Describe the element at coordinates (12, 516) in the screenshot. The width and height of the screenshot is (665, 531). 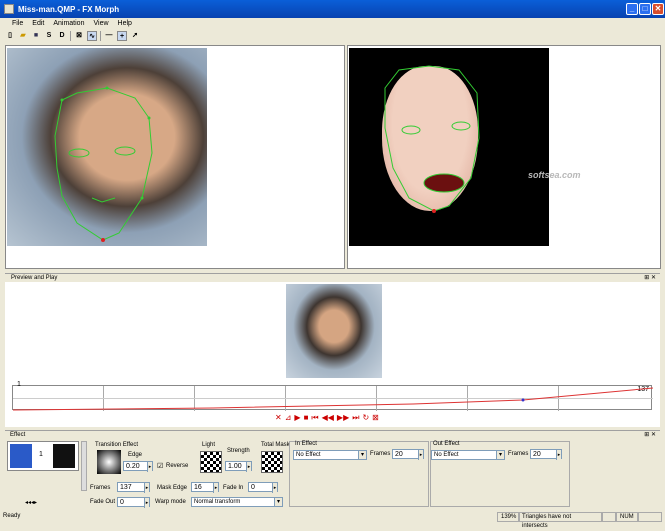
I see `status-ready: Ready` at that location.